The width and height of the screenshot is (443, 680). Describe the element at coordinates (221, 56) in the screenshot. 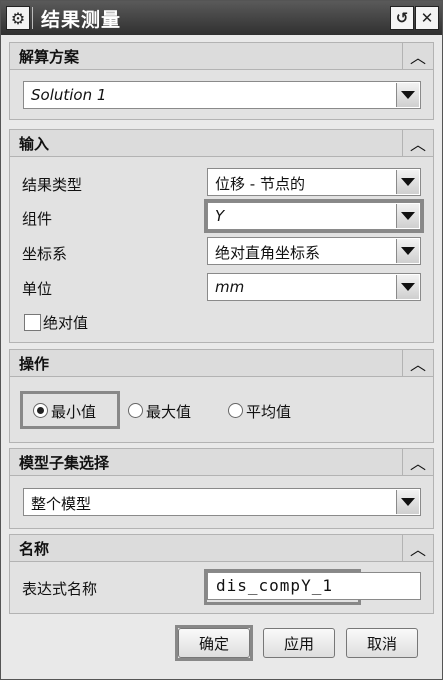

I see `section-header-solution: 解算方案 ︿` at that location.